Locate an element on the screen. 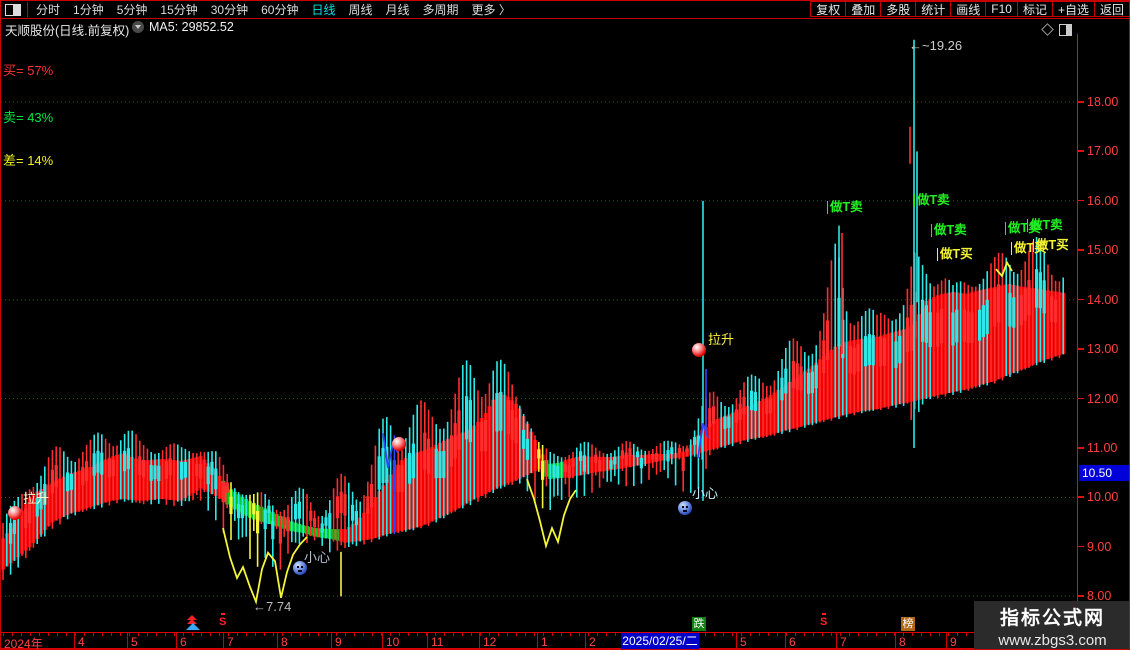  month-label-10: 10 is located at coordinates (393, 642).